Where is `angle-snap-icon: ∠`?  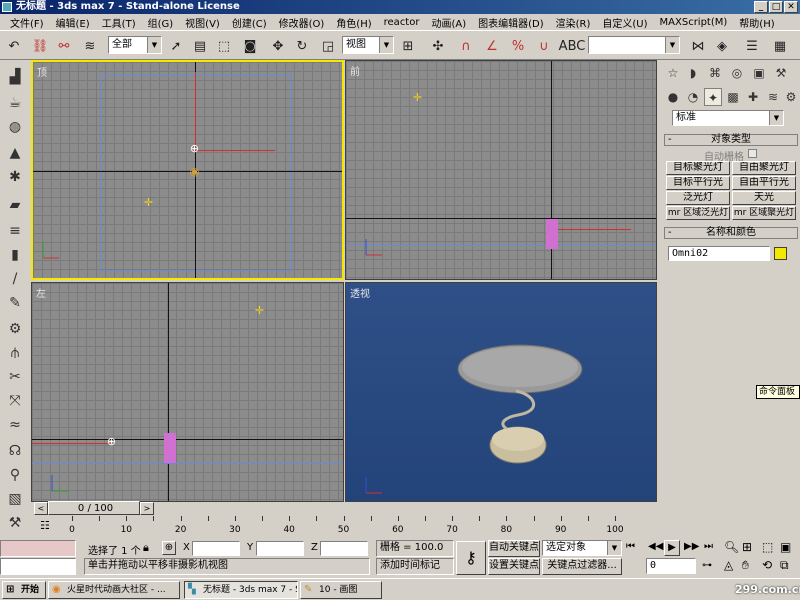 angle-snap-icon: ∠ is located at coordinates (492, 46).